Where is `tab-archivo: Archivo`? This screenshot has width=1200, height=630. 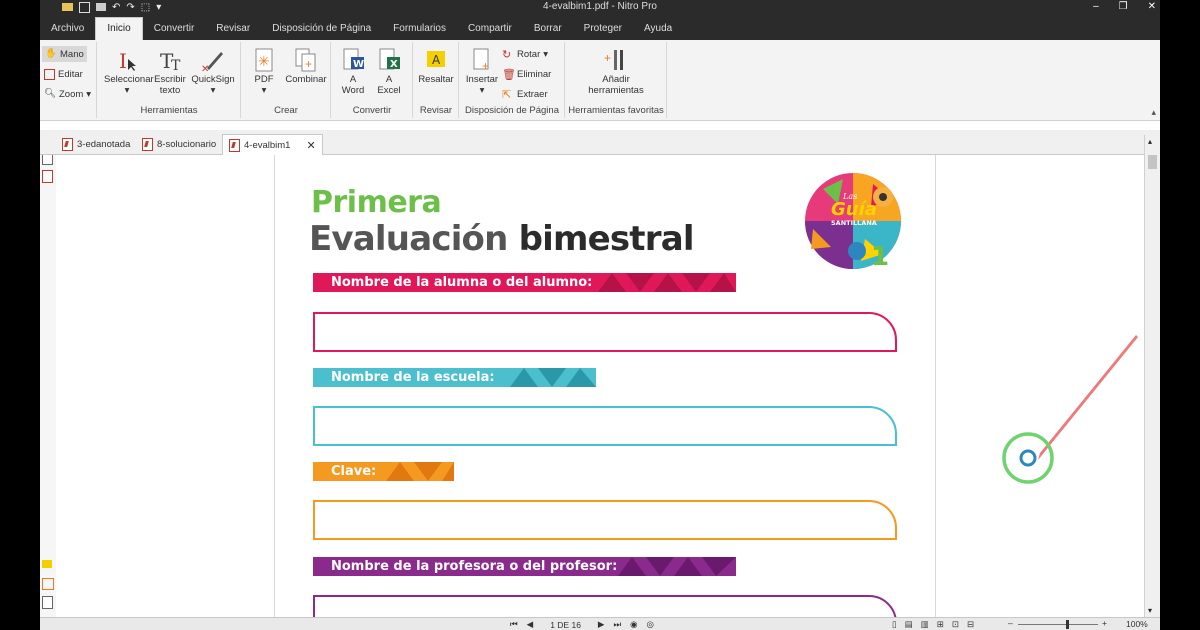 tab-archivo: Archivo is located at coordinates (67, 29).